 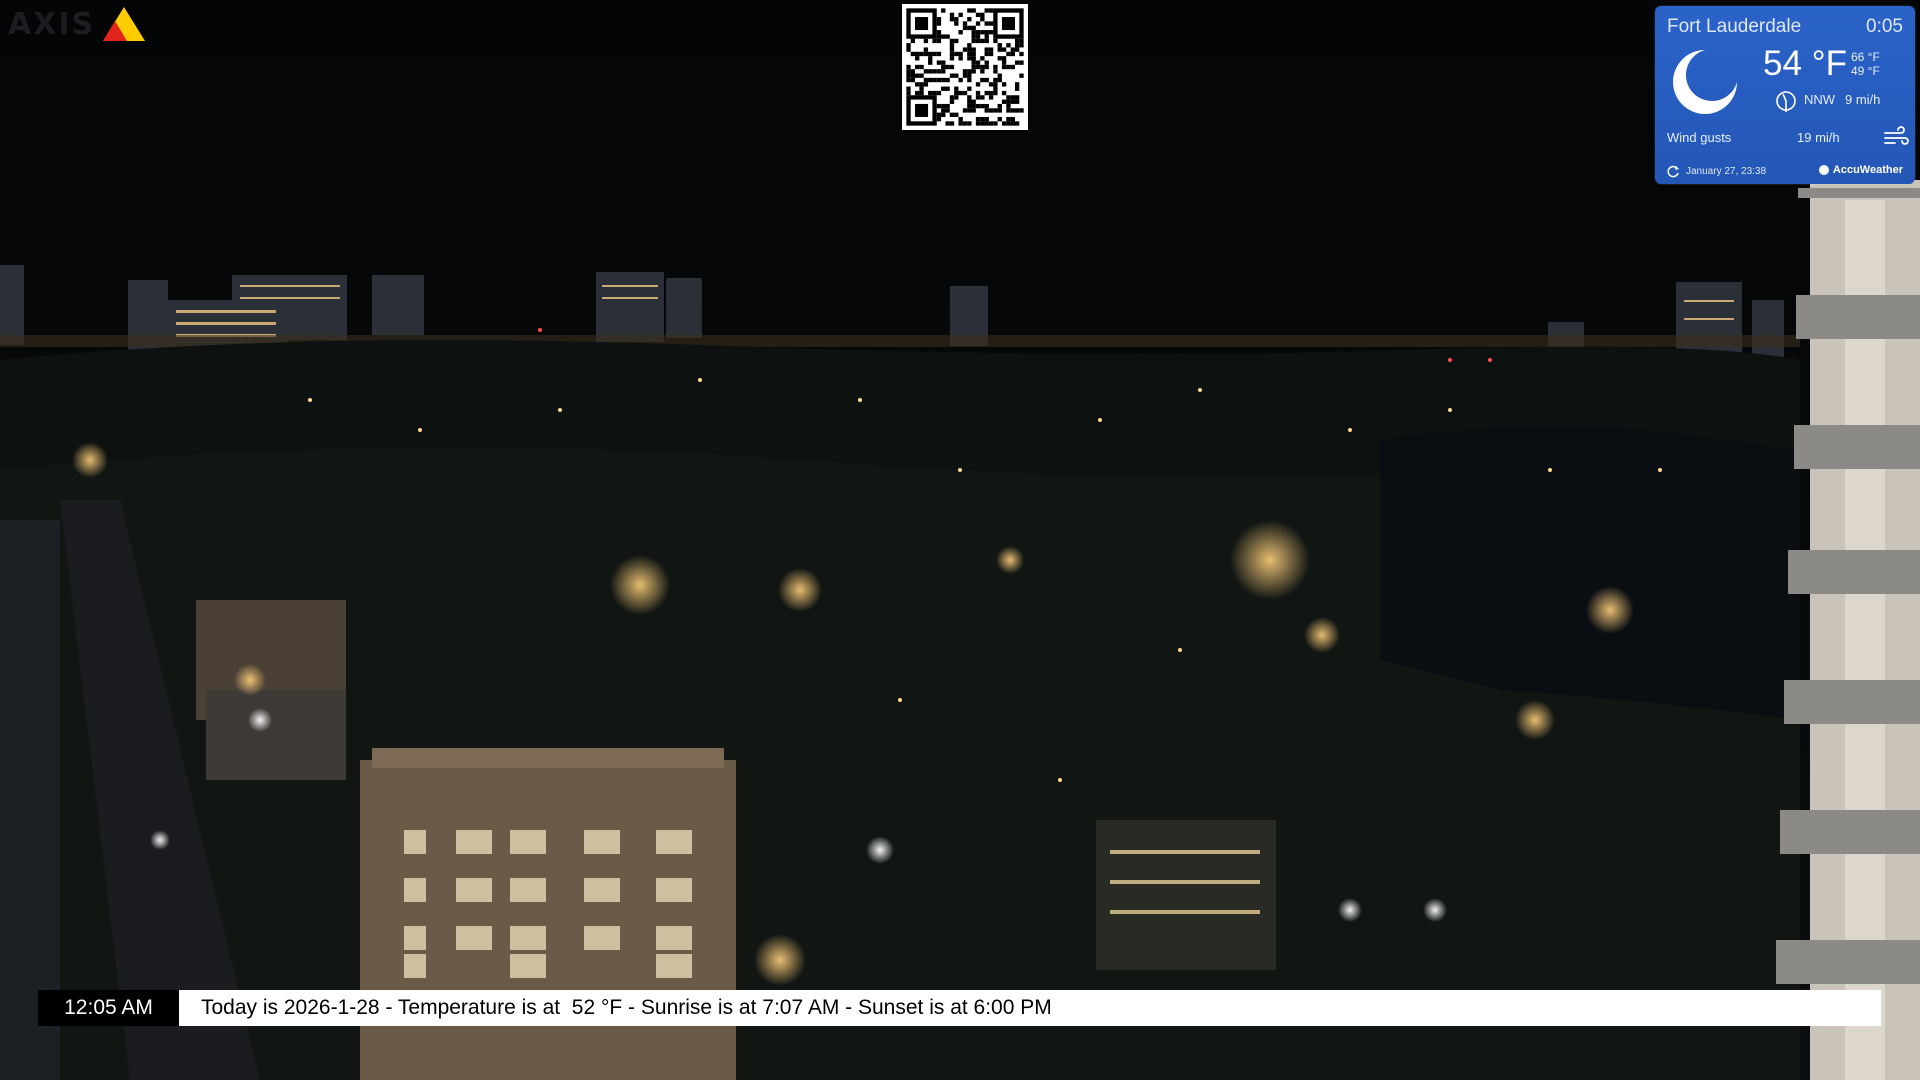 What do you see at coordinates (1699, 137) in the screenshot?
I see `wind-gusts-label: Wind gusts` at bounding box center [1699, 137].